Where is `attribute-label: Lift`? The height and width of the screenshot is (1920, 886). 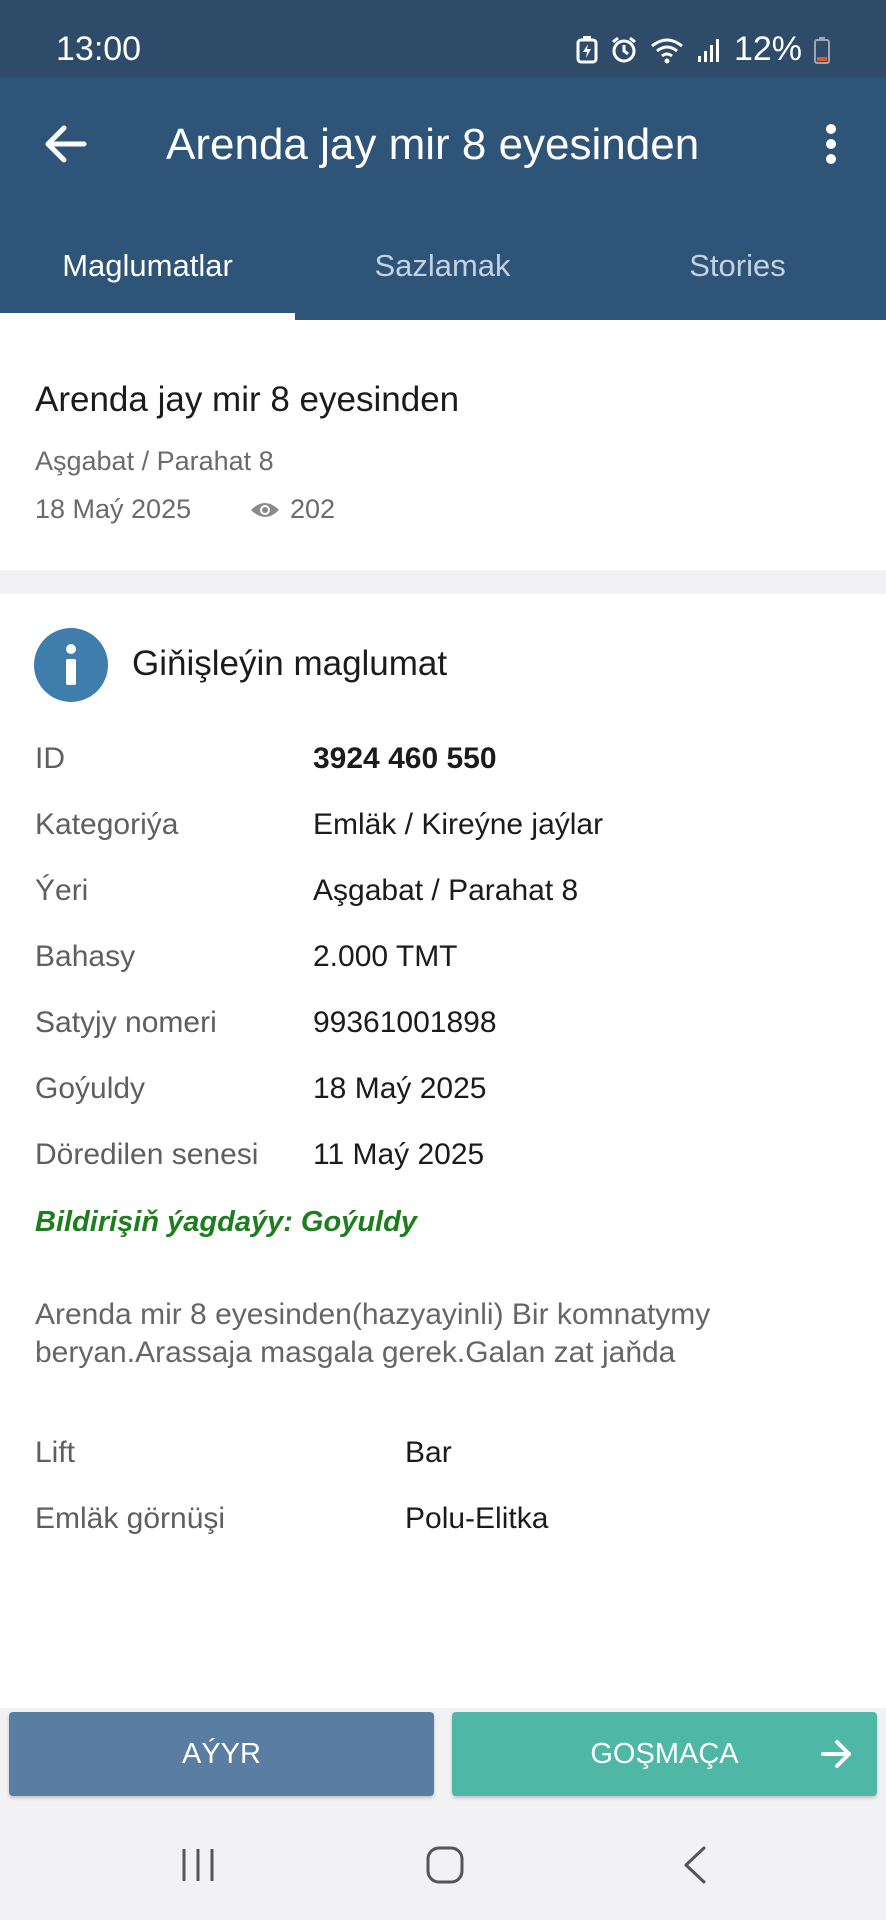 attribute-label: Lift is located at coordinates (55, 1452).